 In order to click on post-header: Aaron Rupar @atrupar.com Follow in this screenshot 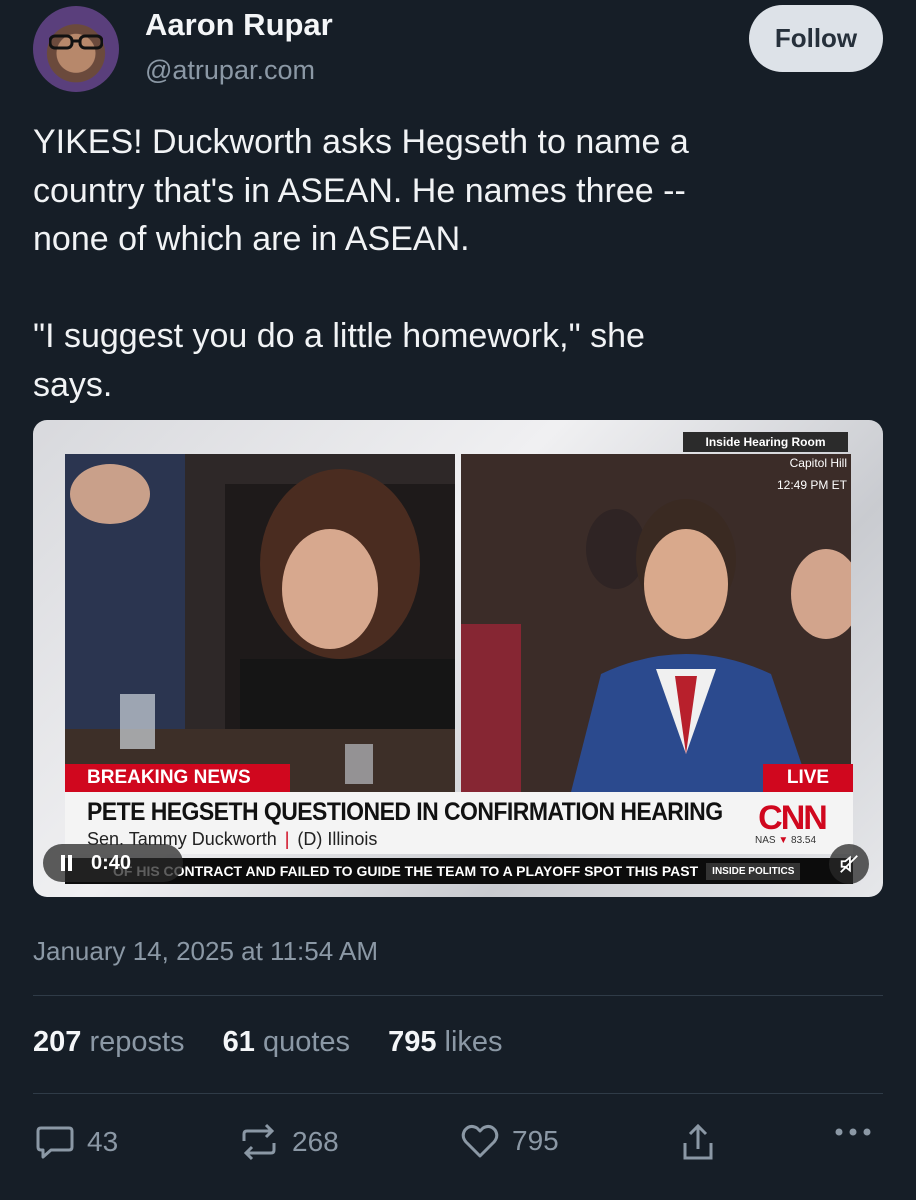, I will do `click(458, 50)`.